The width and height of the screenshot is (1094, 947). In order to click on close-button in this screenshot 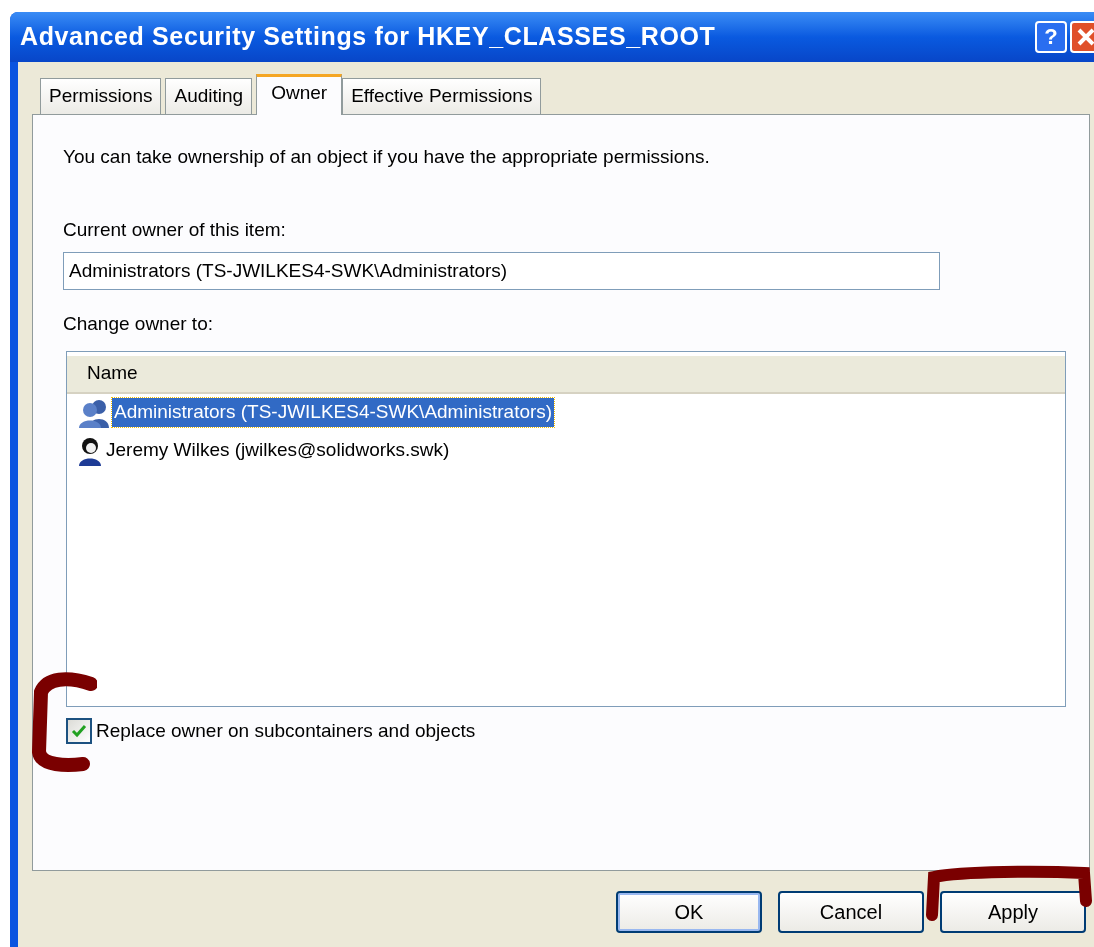, I will do `click(1082, 37)`.